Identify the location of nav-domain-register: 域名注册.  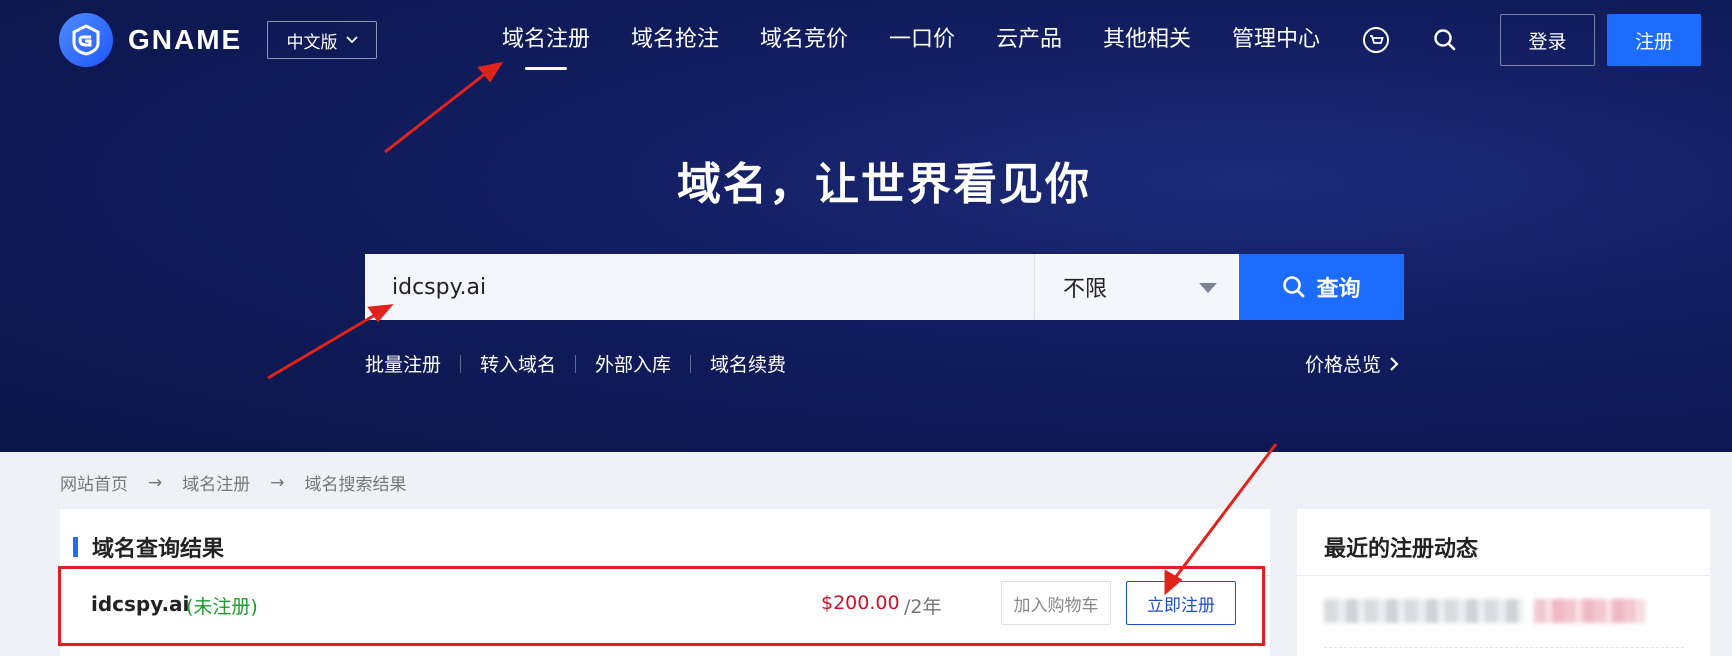
(546, 40).